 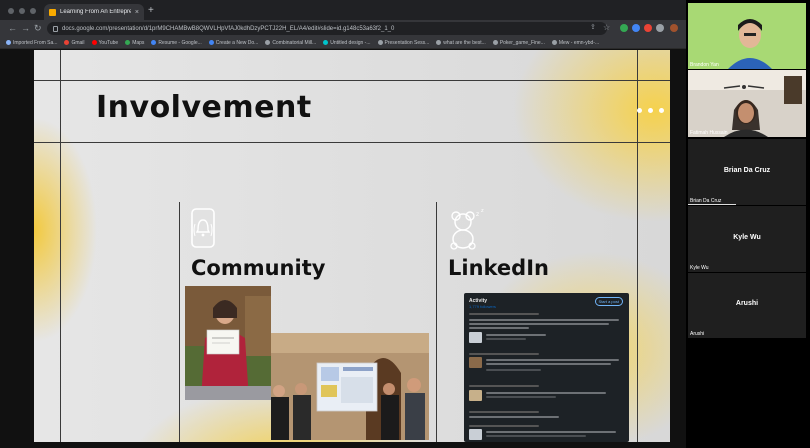 I want to click on browser-tab-bar: Learning From An Entreprene... × +, so click(x=343, y=10).